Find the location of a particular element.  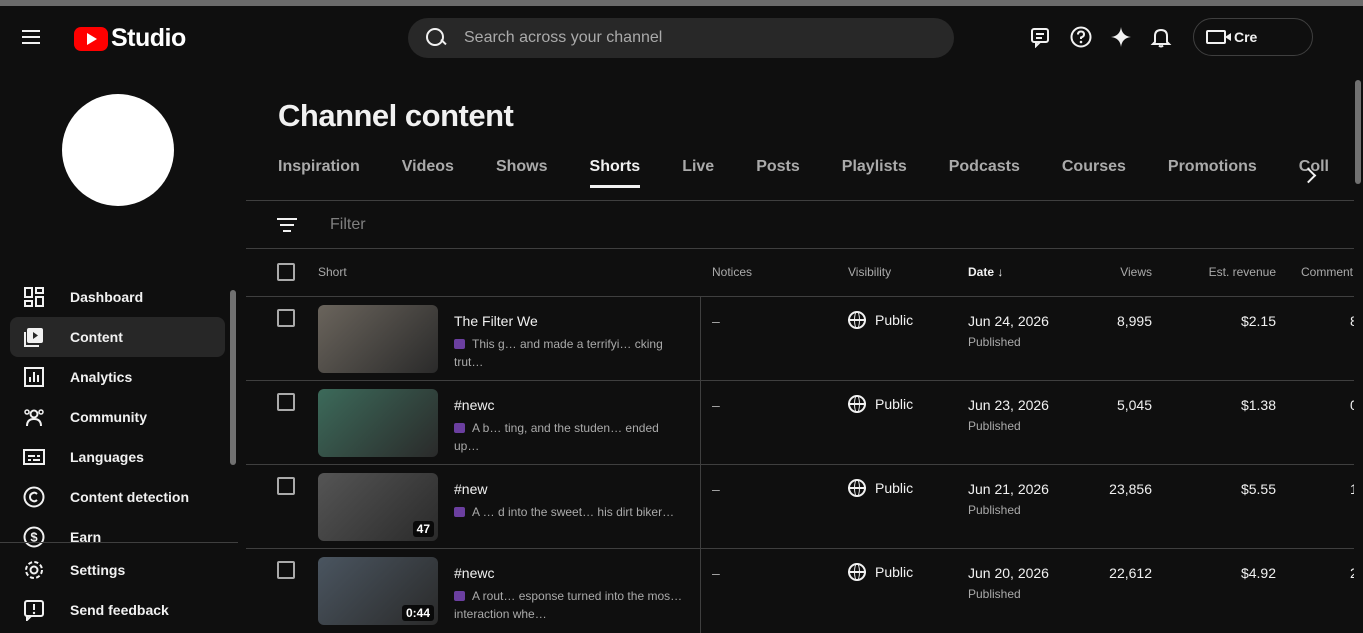

tab-podcasts: Podcasts is located at coordinates (984, 173).